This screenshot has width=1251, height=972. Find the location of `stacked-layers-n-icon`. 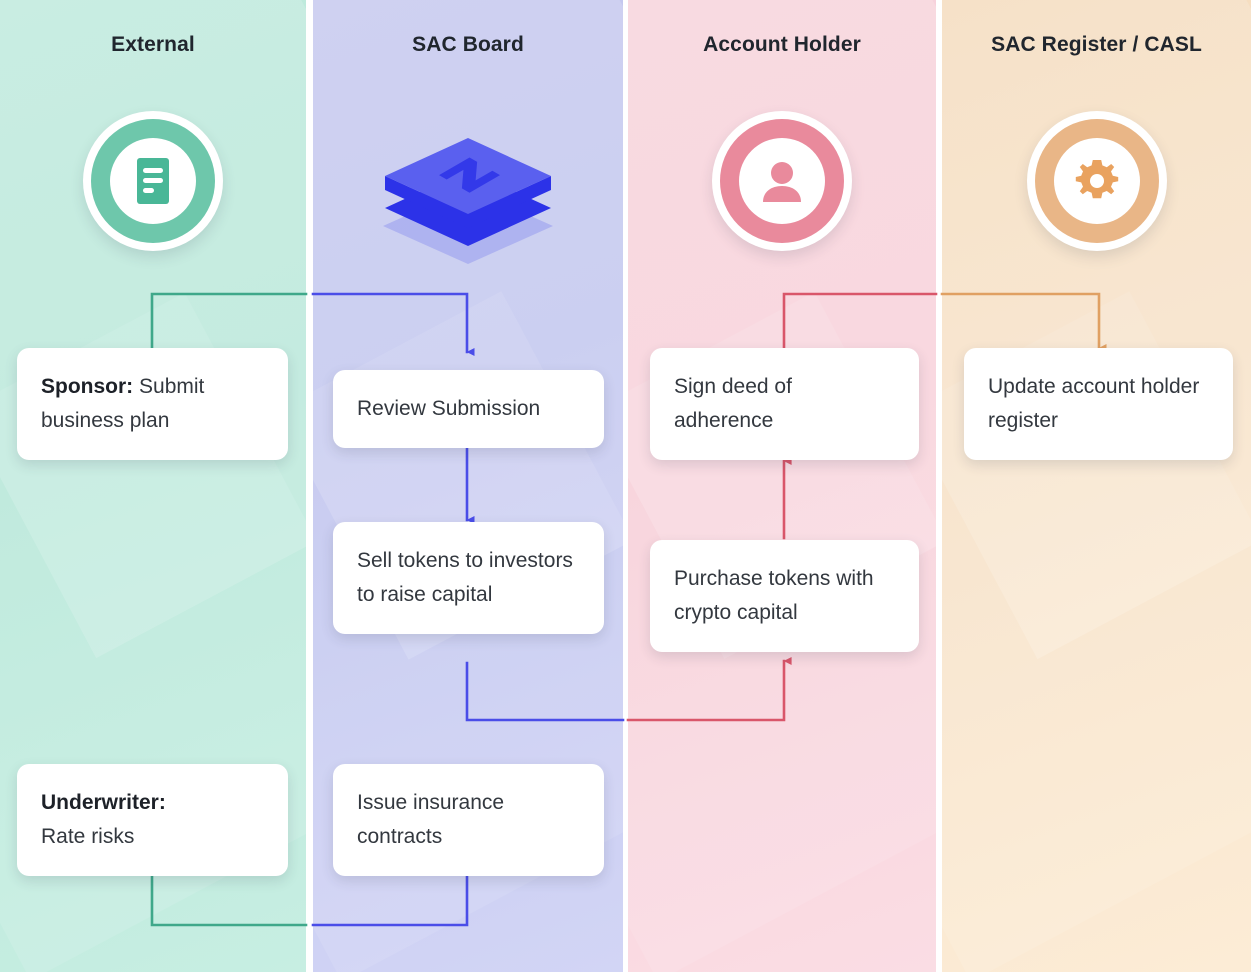

stacked-layers-n-icon is located at coordinates (468, 182).